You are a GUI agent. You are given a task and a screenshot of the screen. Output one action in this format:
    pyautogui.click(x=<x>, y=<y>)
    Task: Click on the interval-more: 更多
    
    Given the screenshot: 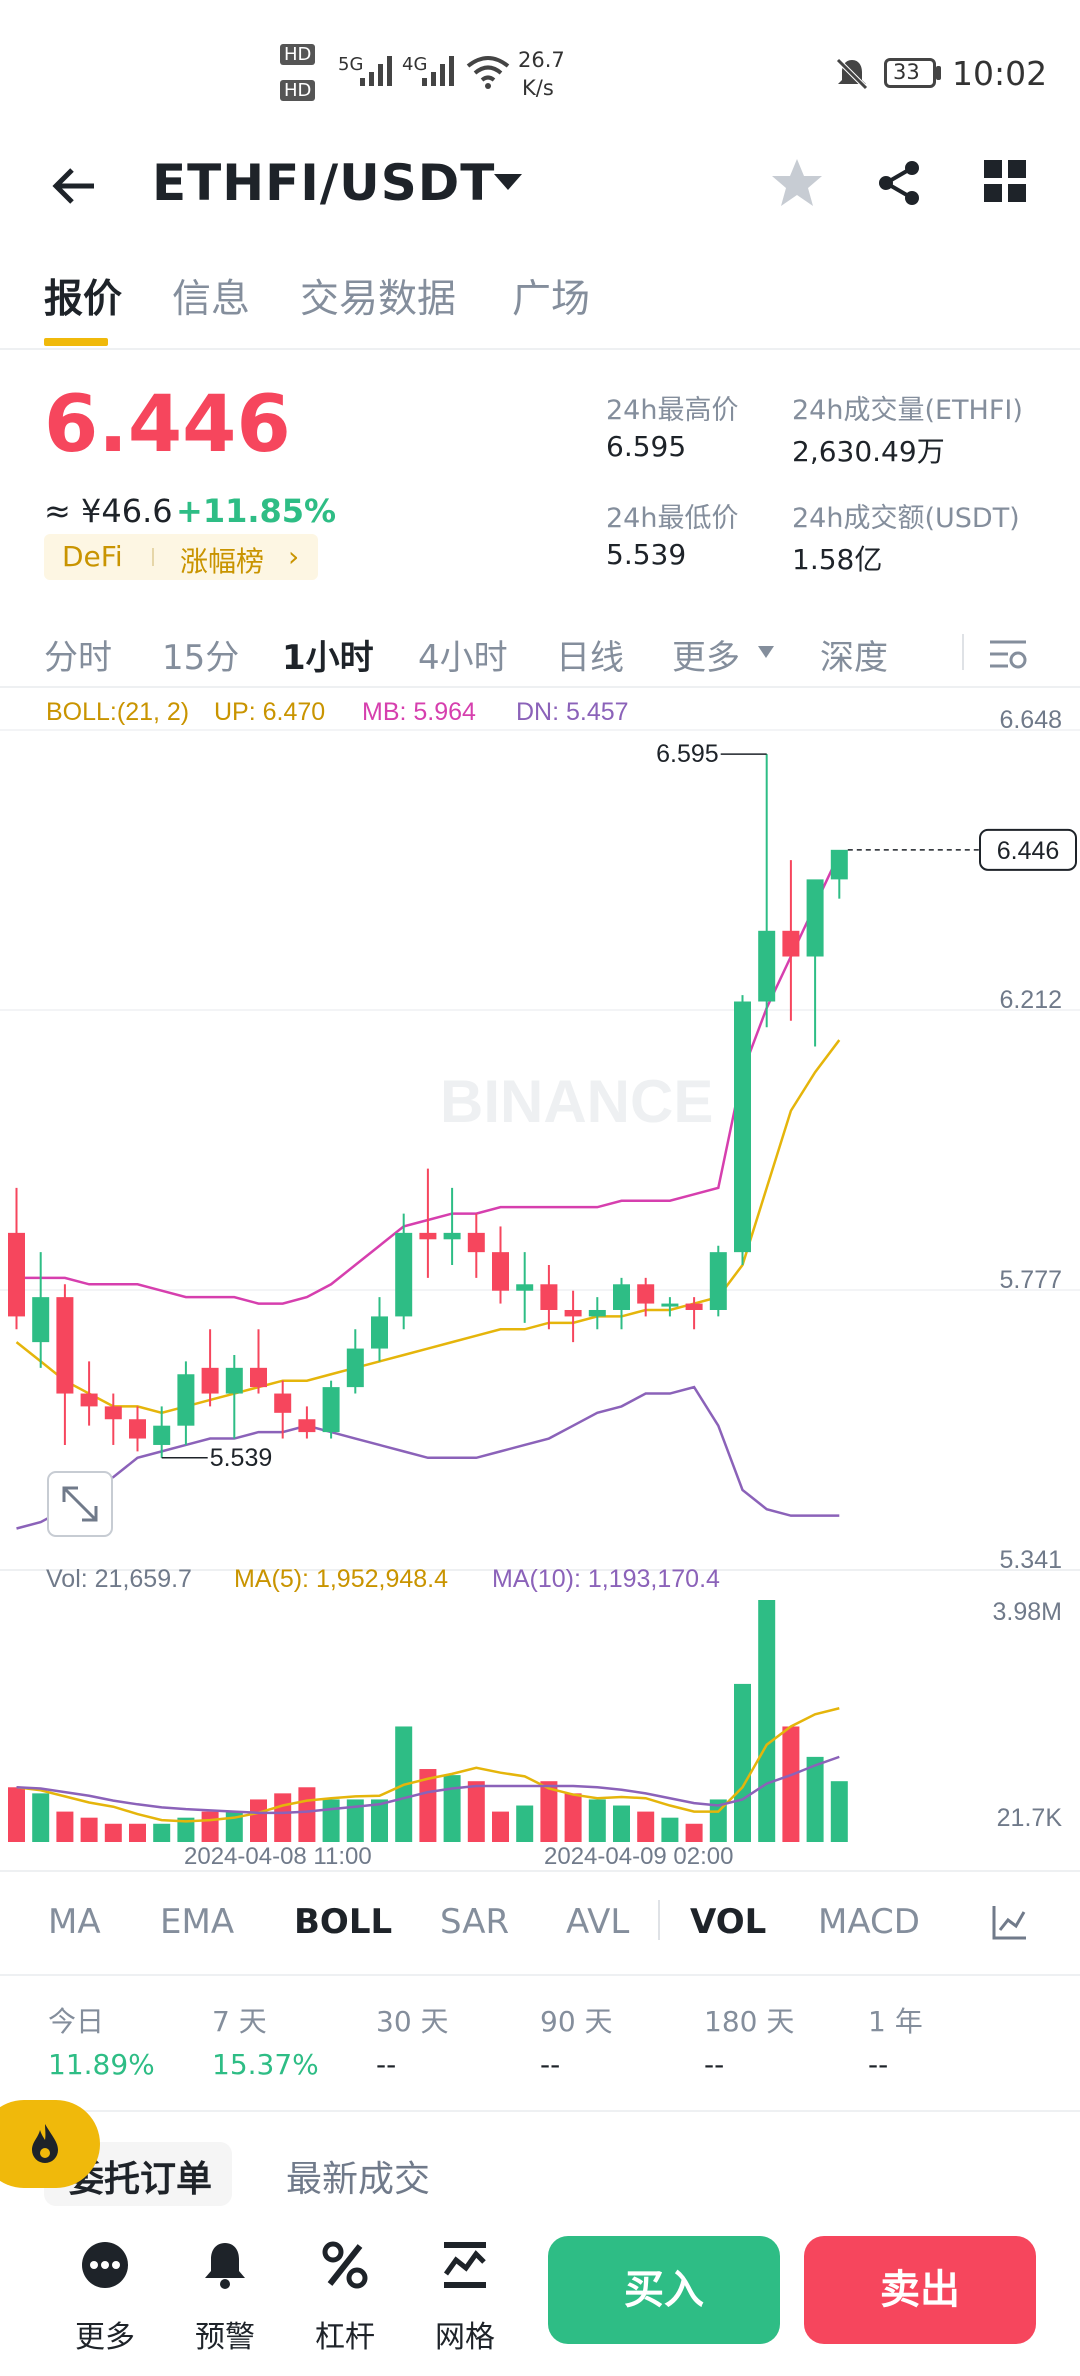 What is the action you would take?
    pyautogui.click(x=706, y=654)
    